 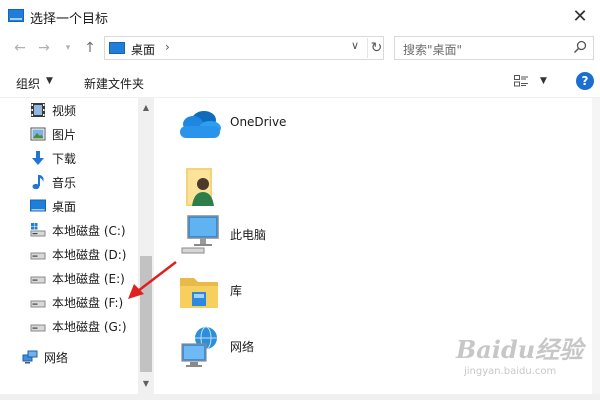 I want to click on up-button: ↑, so click(x=90, y=48).